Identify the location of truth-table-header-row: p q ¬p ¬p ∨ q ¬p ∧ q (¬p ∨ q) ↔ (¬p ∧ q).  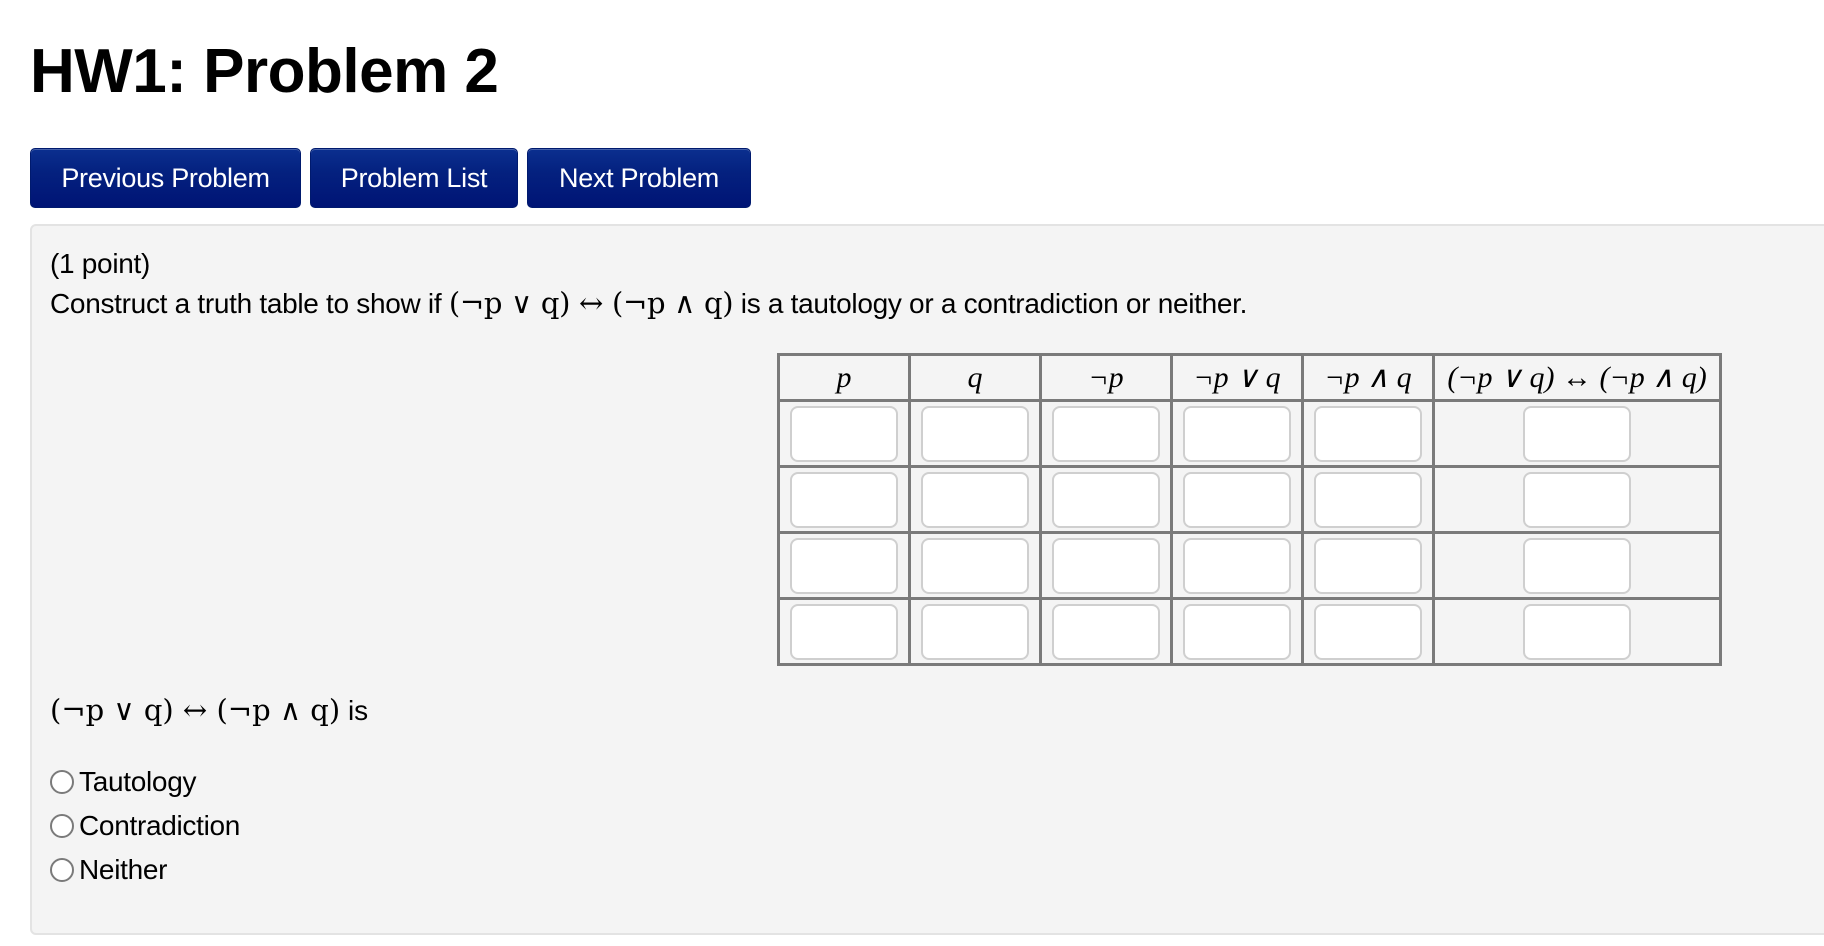
(1249, 377).